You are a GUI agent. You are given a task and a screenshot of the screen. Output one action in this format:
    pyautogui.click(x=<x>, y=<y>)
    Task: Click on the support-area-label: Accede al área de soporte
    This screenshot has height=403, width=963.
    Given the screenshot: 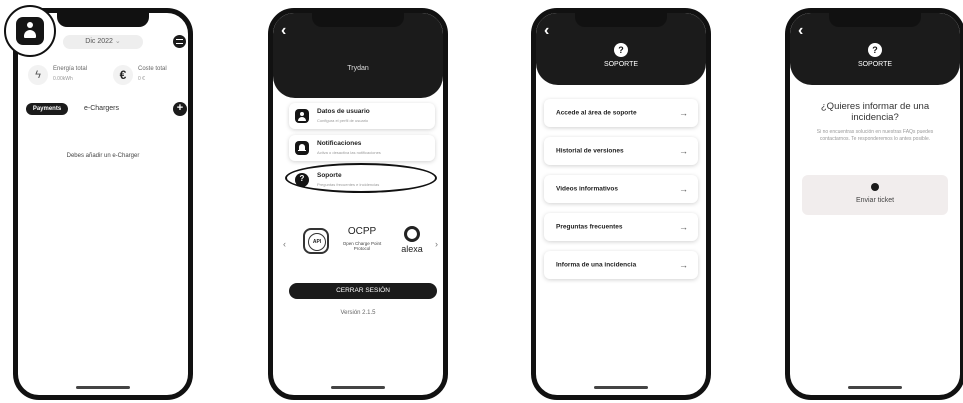 What is the action you would take?
    pyautogui.click(x=596, y=113)
    